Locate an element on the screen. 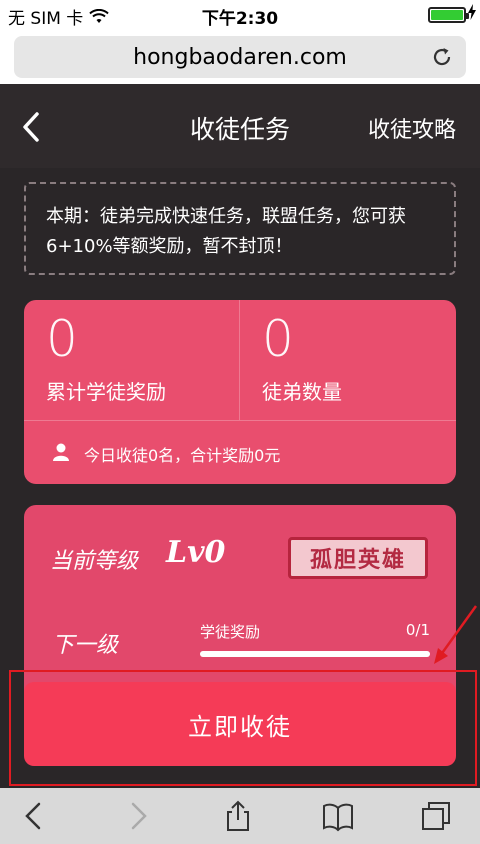 This screenshot has width=480, height=844. browser-toolbar is located at coordinates (240, 816).